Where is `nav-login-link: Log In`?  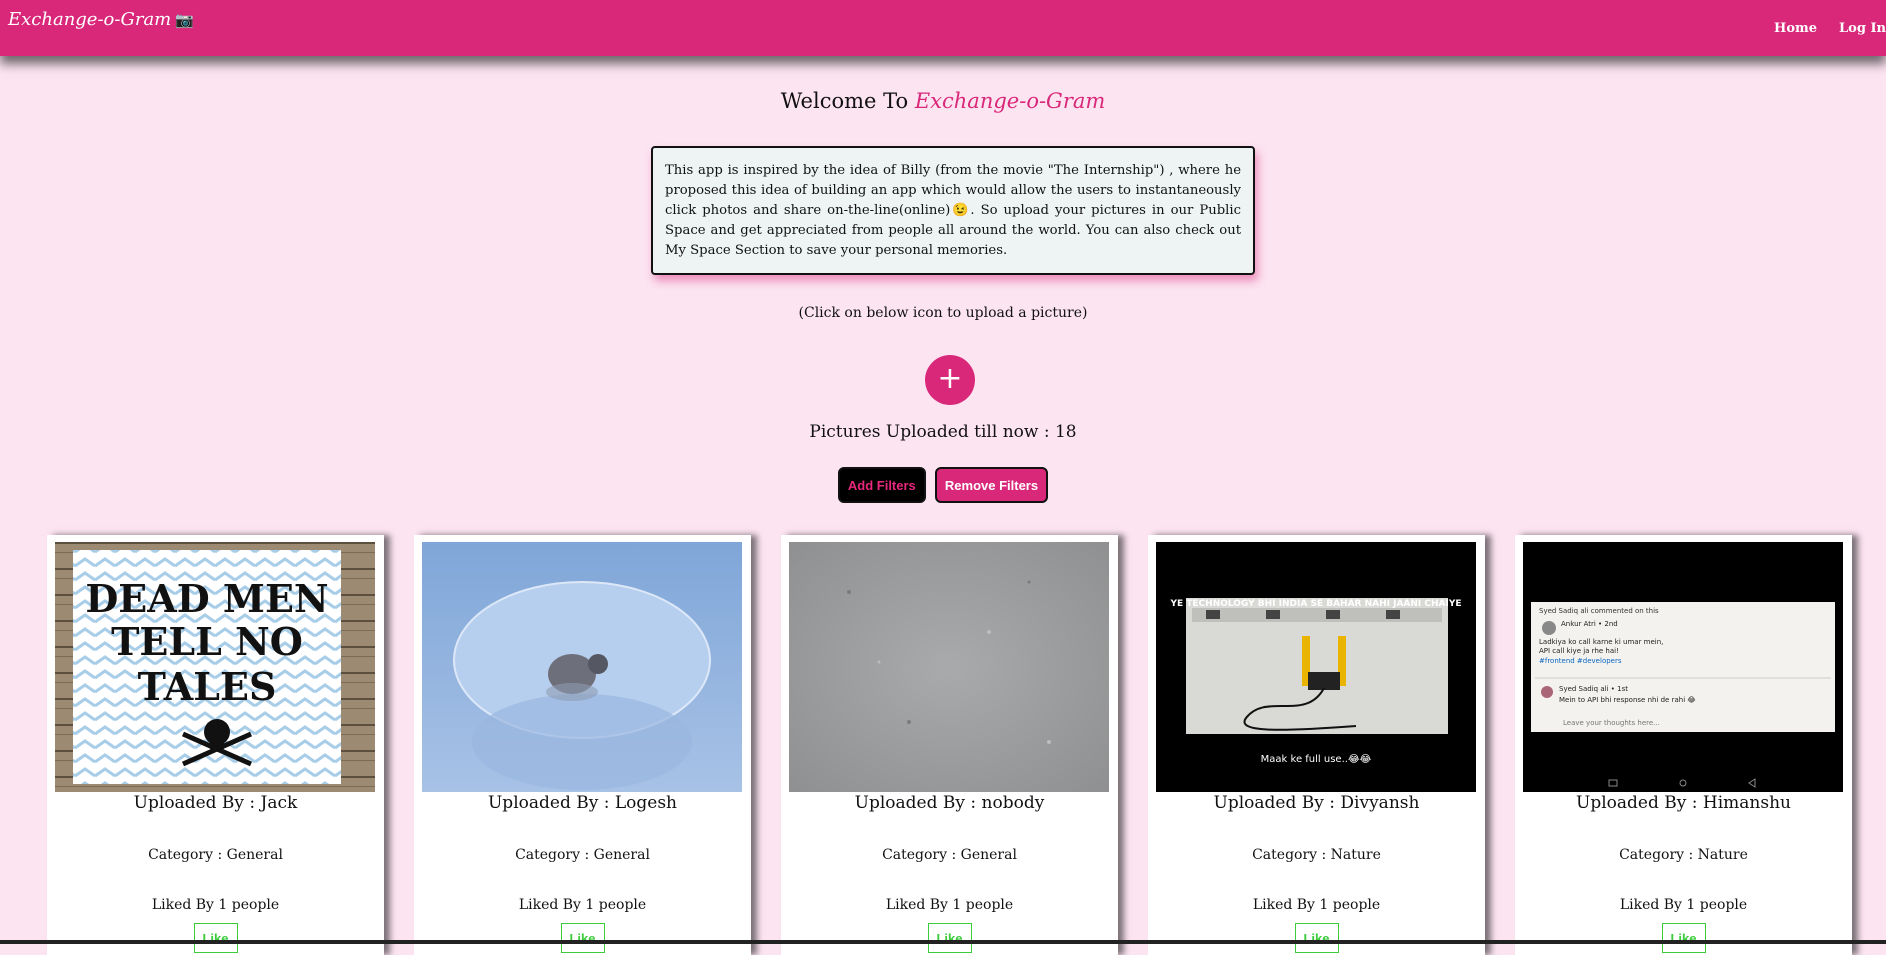 nav-login-link: Log In is located at coordinates (1862, 28).